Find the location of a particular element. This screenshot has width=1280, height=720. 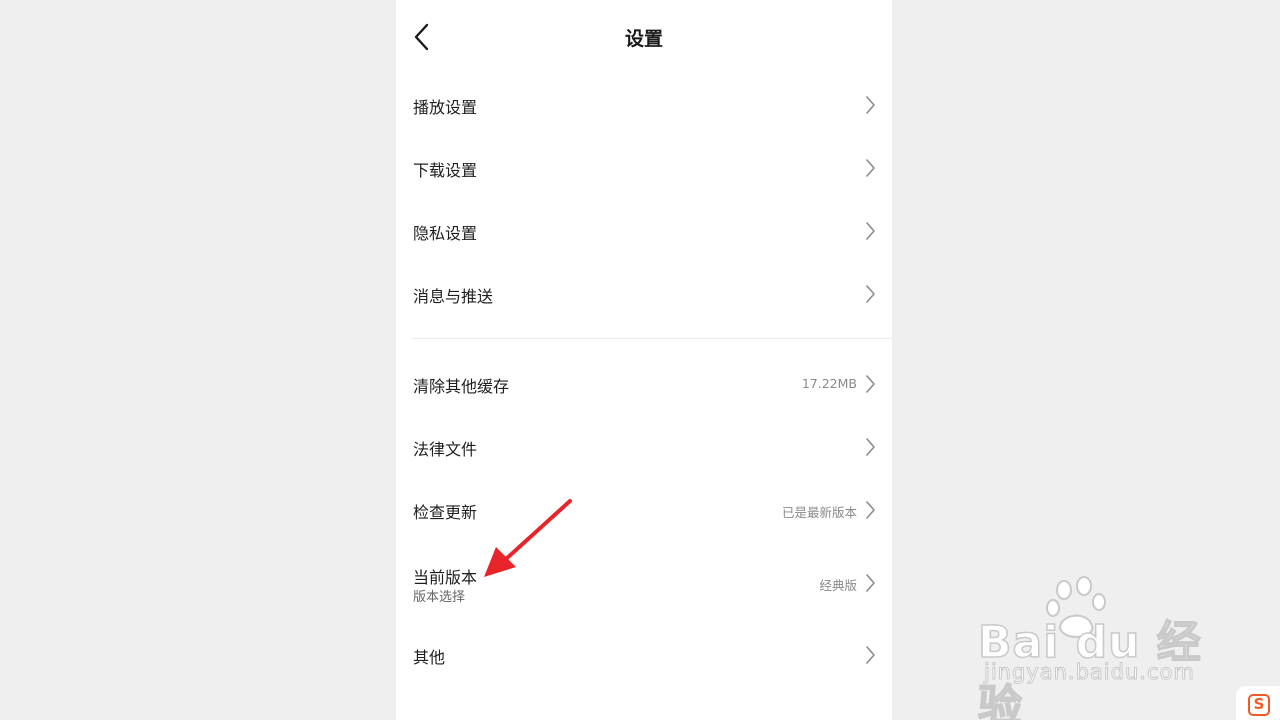

settings-row-notifications: 消息与推送 is located at coordinates (644, 294).